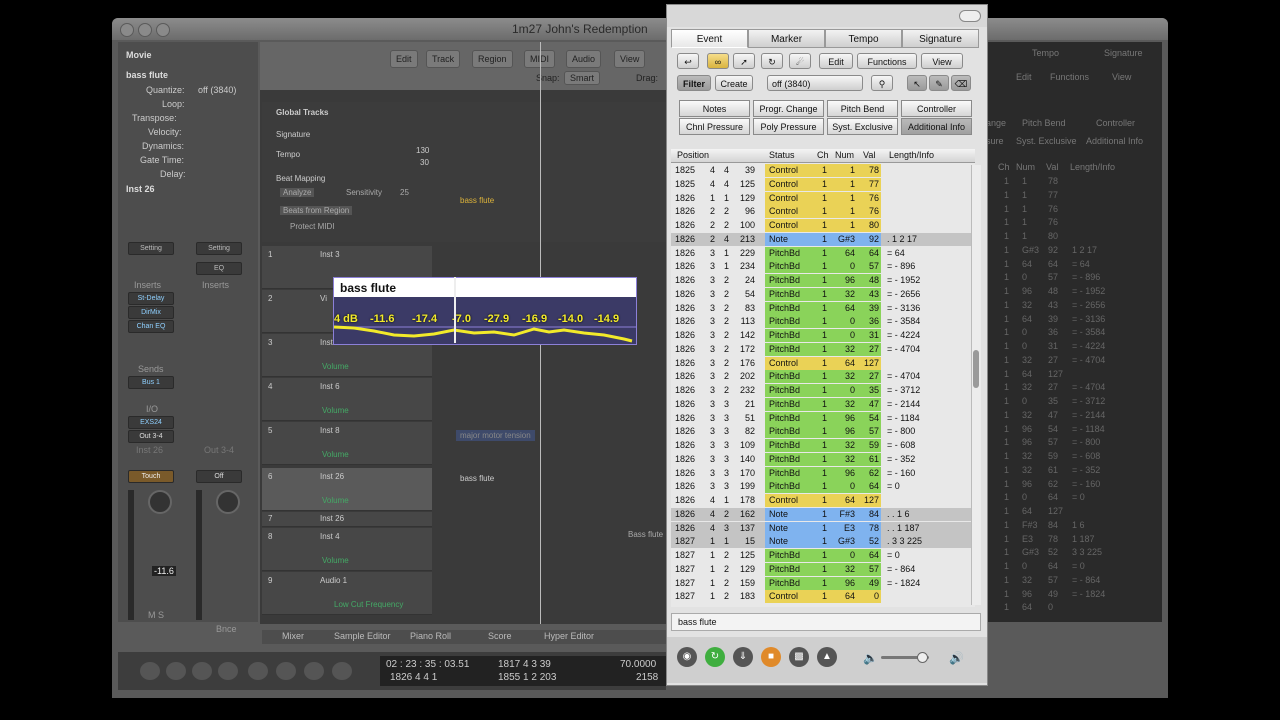 The height and width of the screenshot is (720, 1280). Describe the element at coordinates (718, 61) in the screenshot. I see `link-icon: ∞` at that location.